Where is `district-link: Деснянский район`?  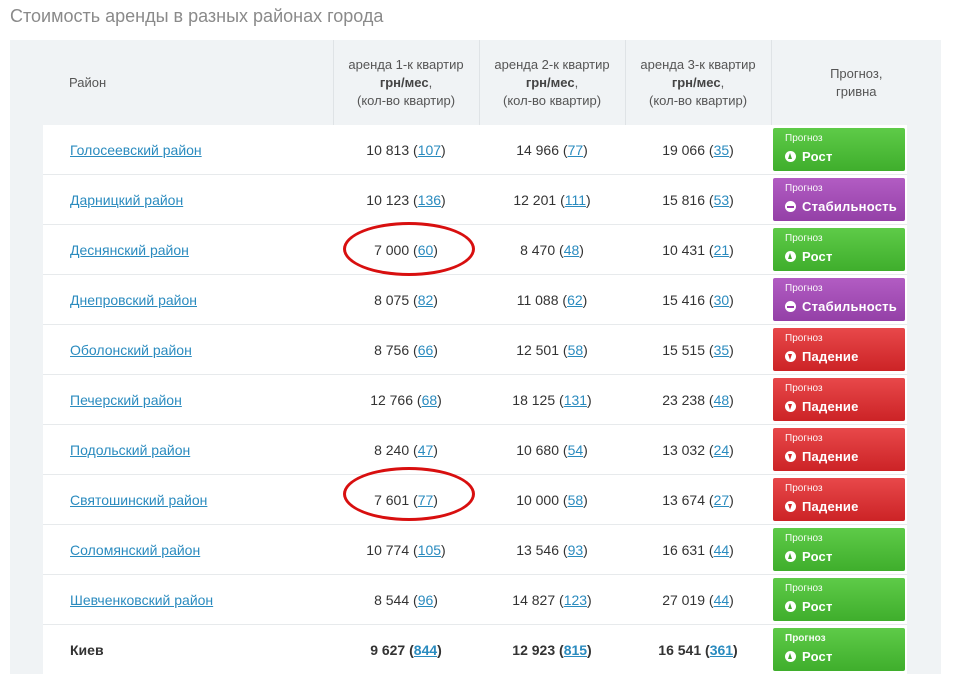
district-link: Деснянский район is located at coordinates (129, 250).